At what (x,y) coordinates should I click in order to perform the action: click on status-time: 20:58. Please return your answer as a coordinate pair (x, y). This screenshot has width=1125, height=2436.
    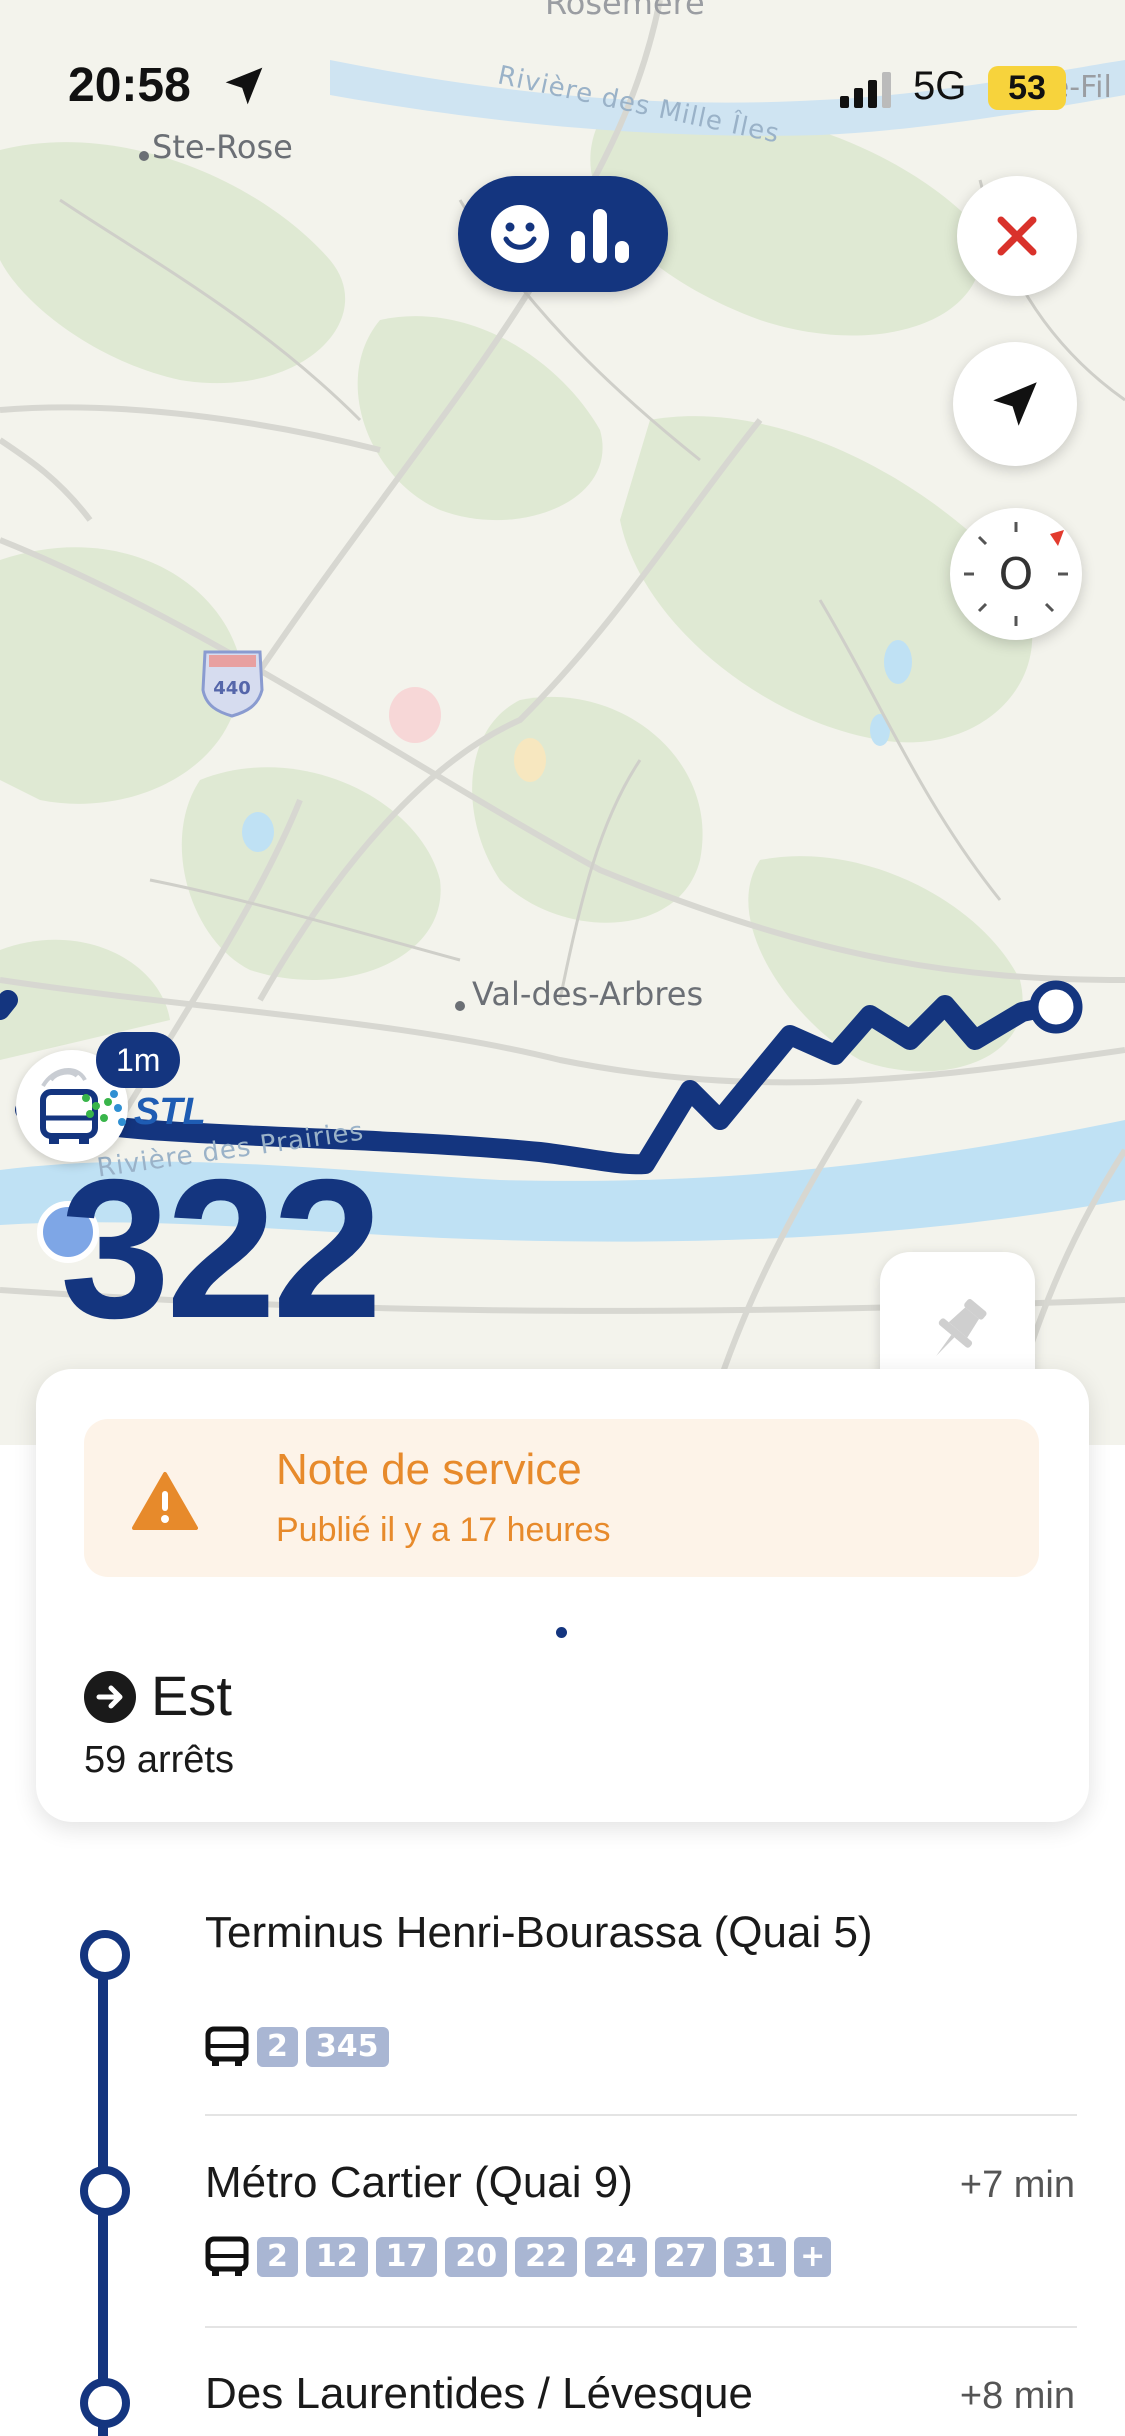
    Looking at the image, I should click on (129, 85).